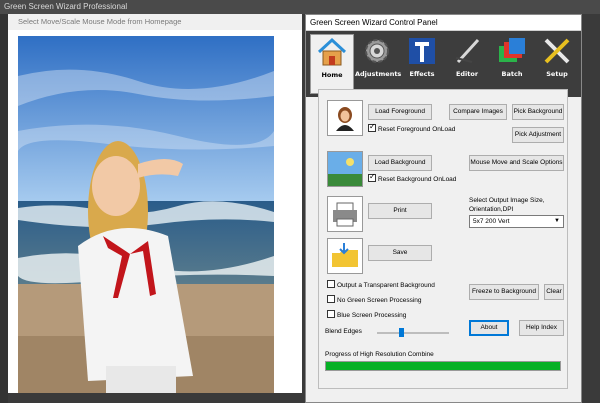  I want to click on toolbar-batch: Batch, so click(512, 64).